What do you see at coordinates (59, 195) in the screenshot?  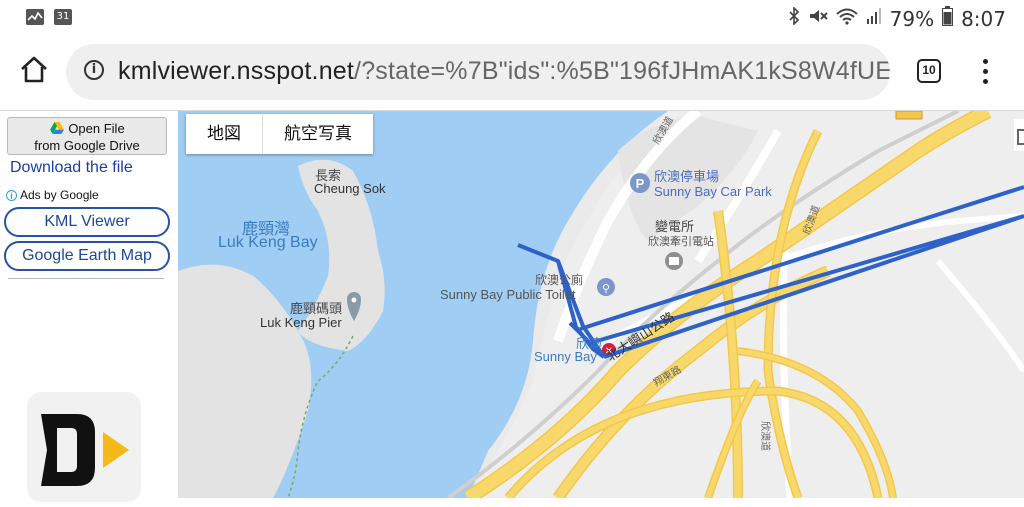 I see `ads-label: Ads by Google` at bounding box center [59, 195].